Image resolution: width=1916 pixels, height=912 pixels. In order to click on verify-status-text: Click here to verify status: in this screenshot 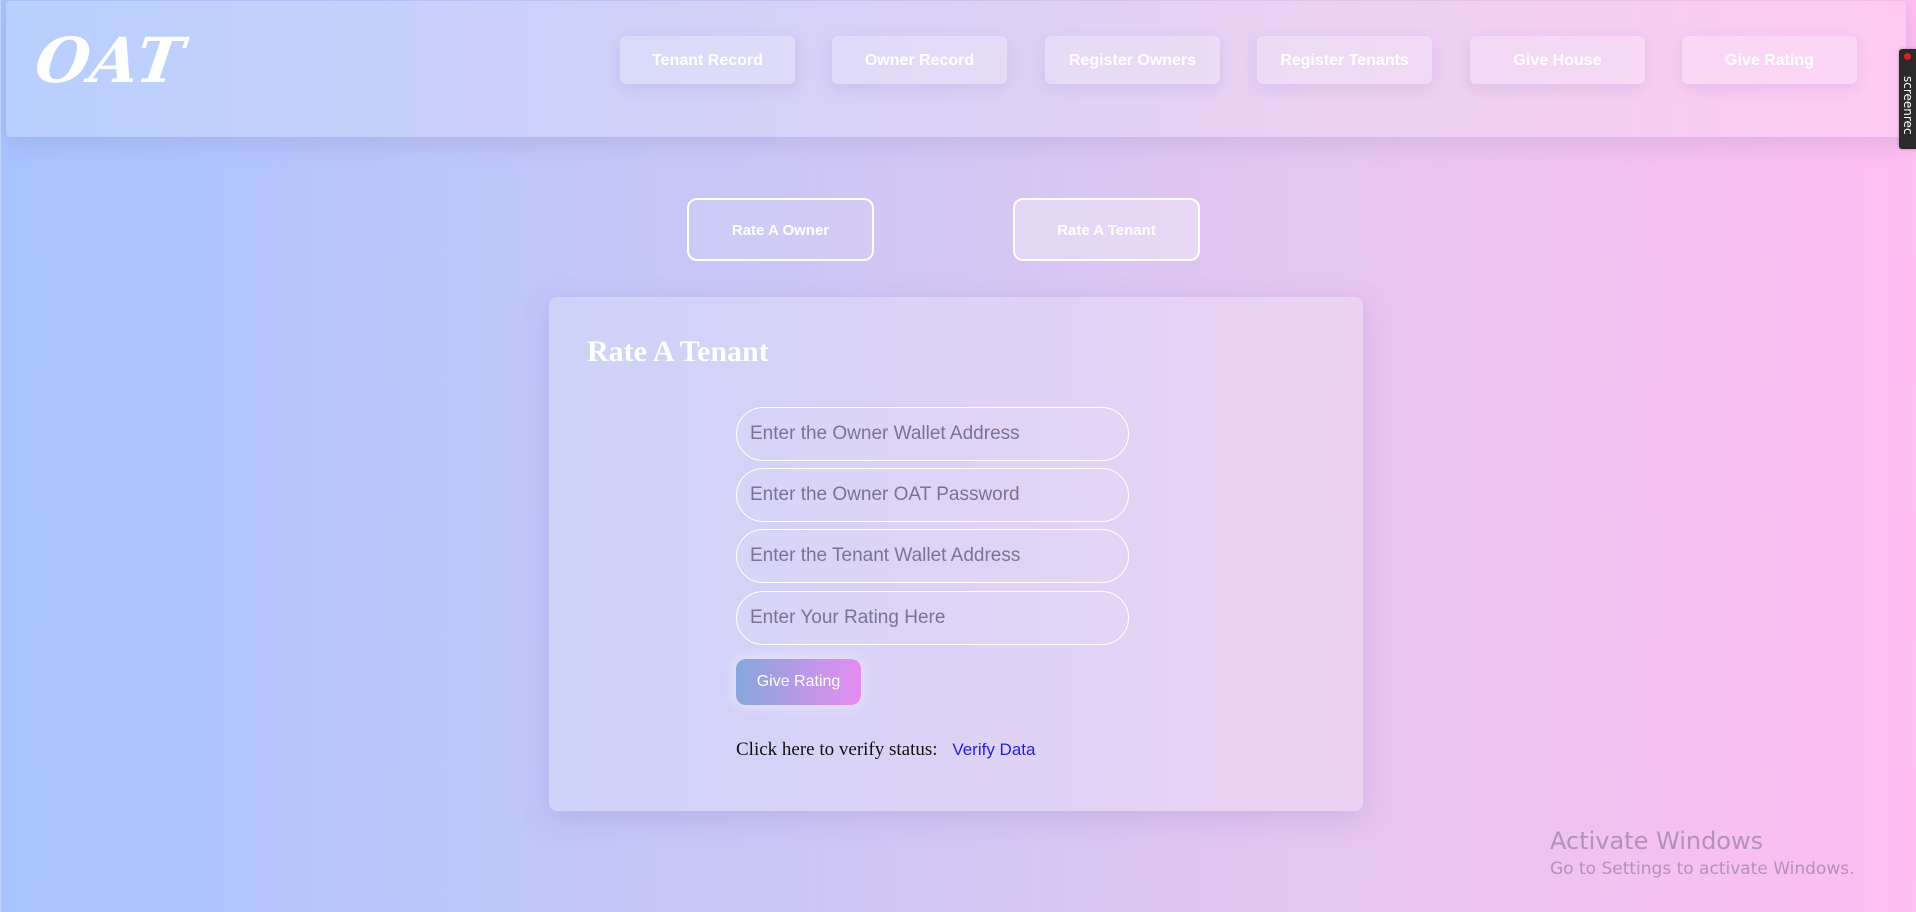, I will do `click(837, 749)`.